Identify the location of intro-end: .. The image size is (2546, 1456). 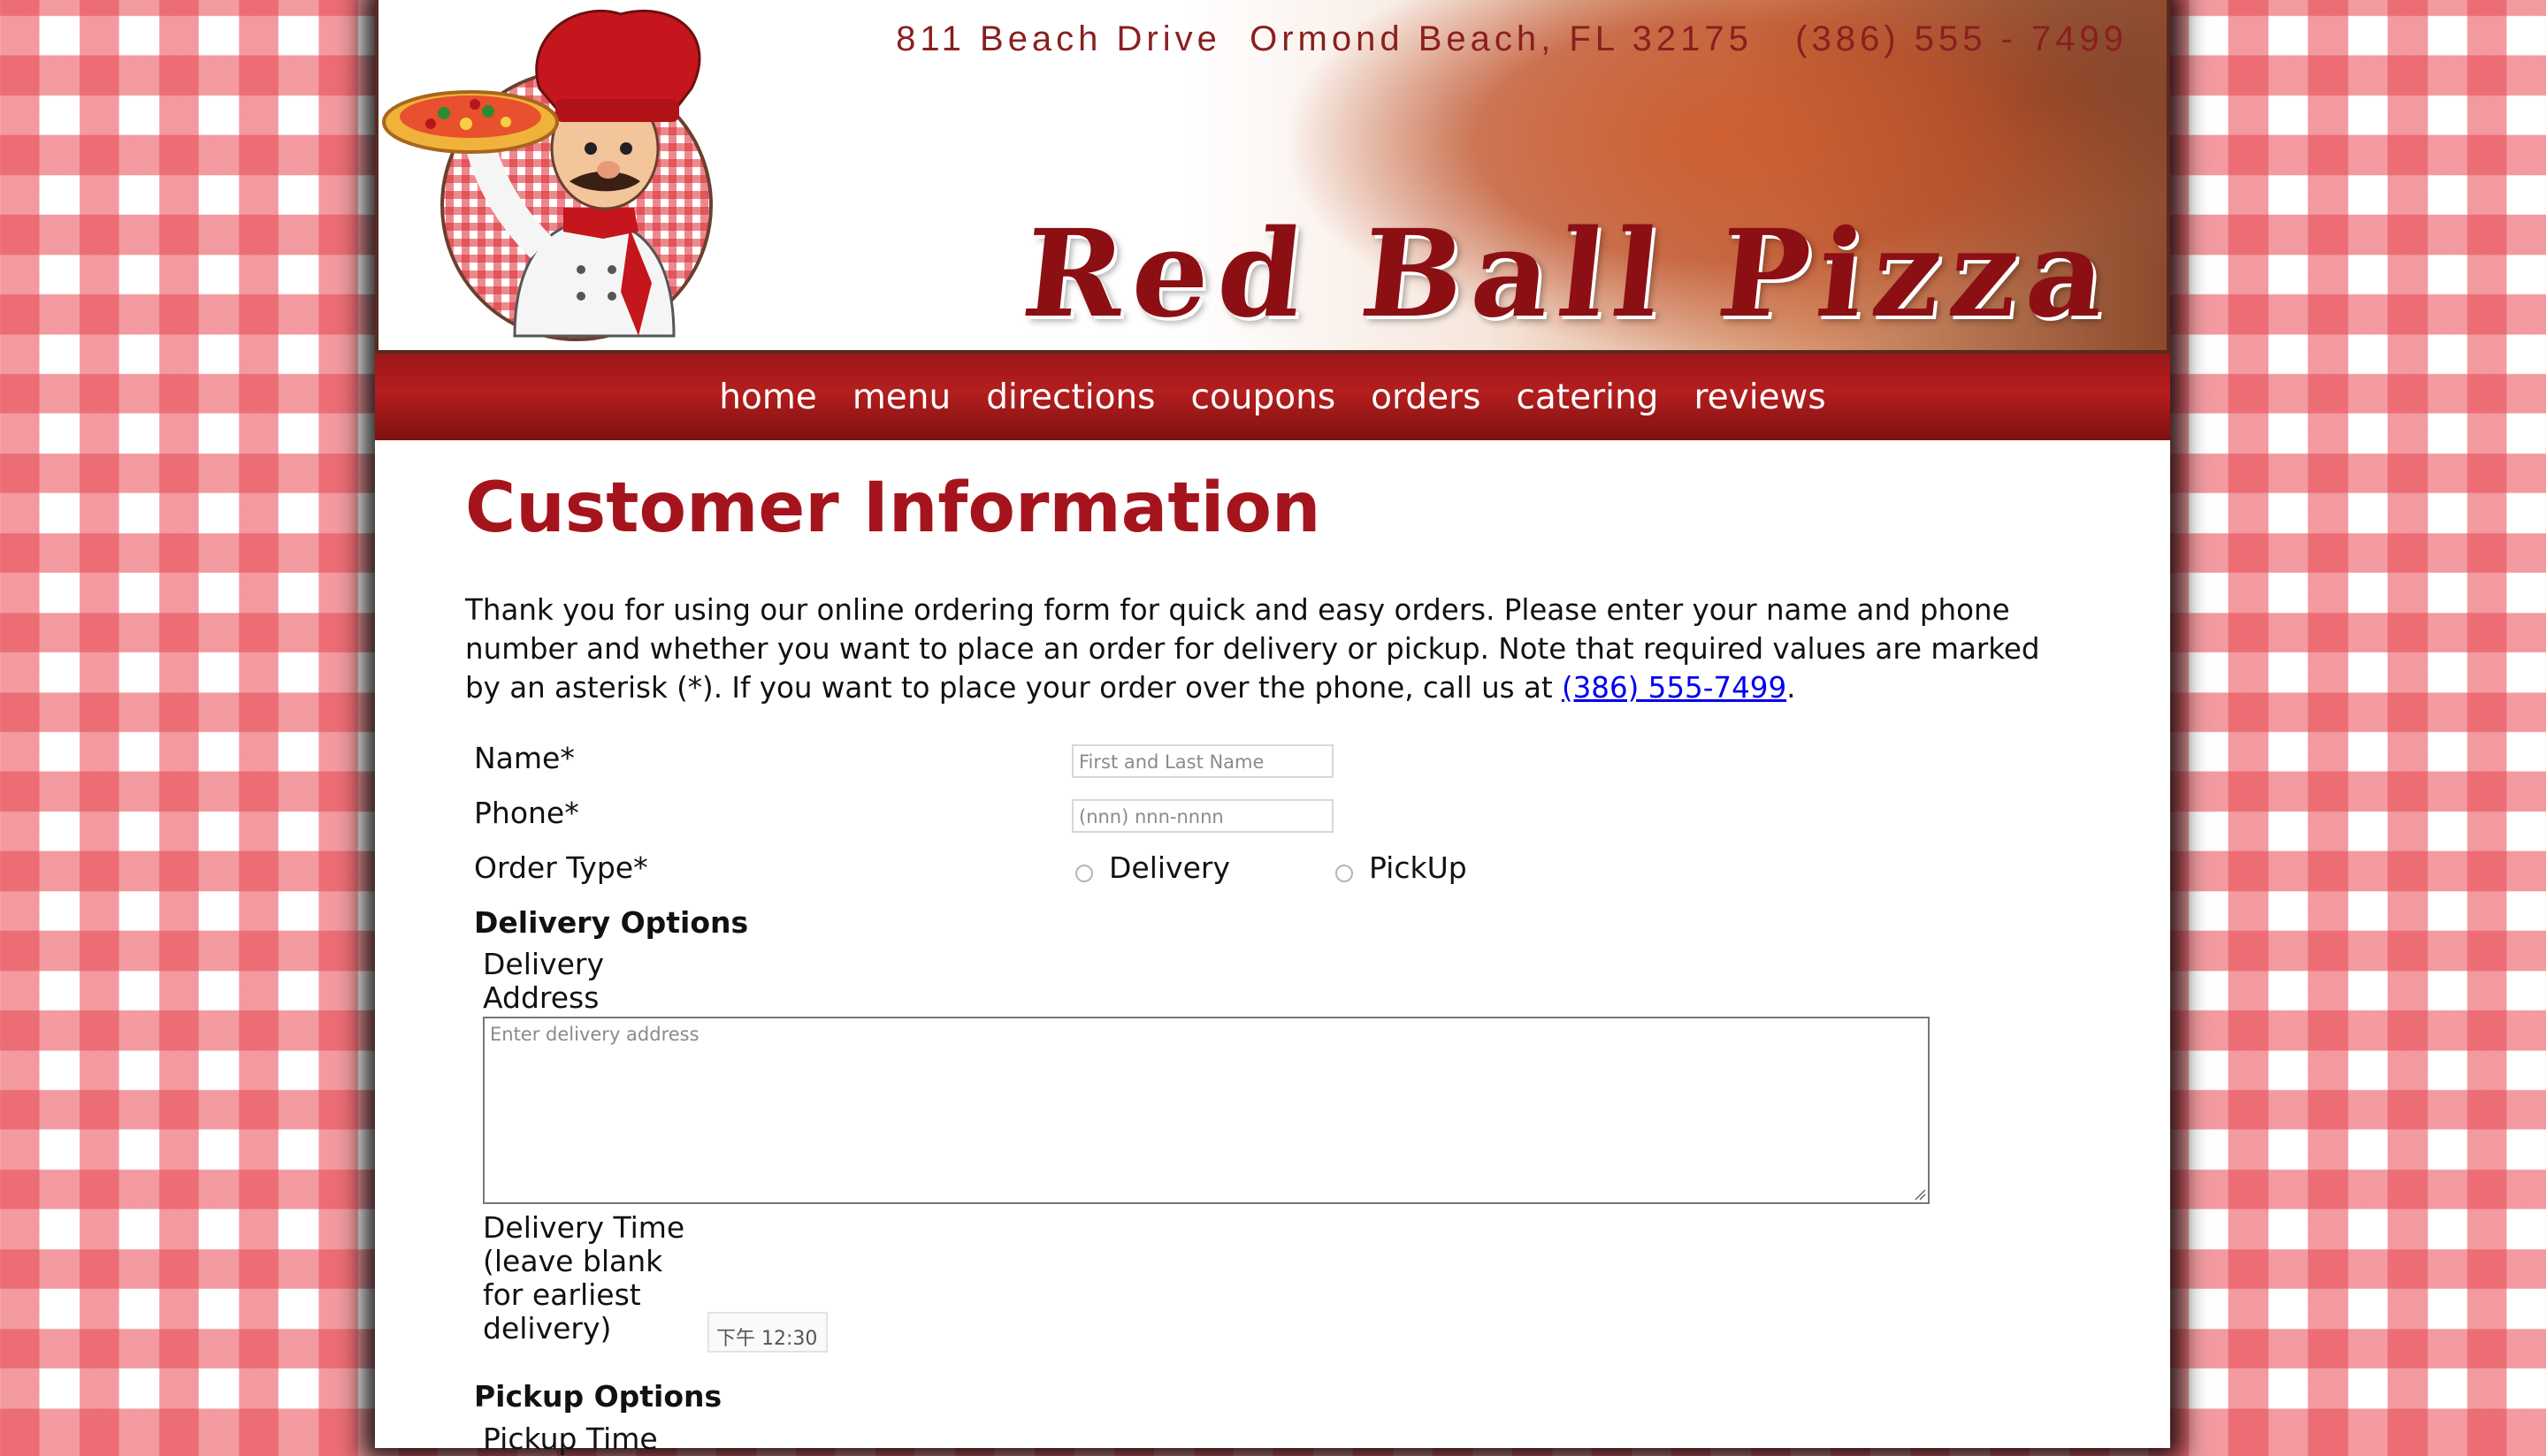
(1791, 688).